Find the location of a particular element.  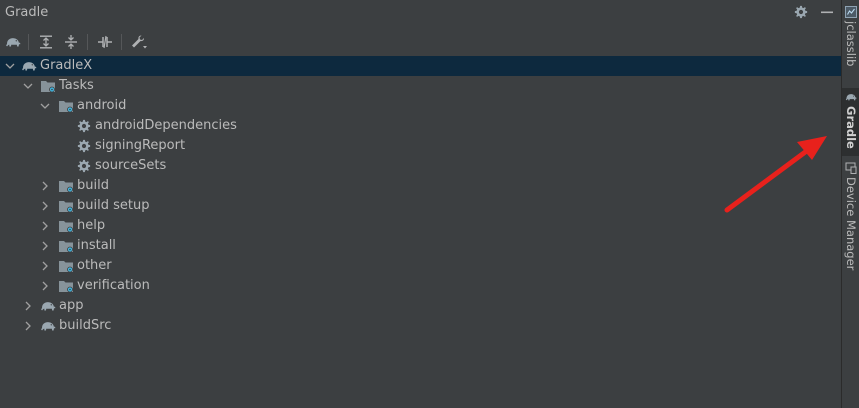

toggle-offline-icon is located at coordinates (105, 42).